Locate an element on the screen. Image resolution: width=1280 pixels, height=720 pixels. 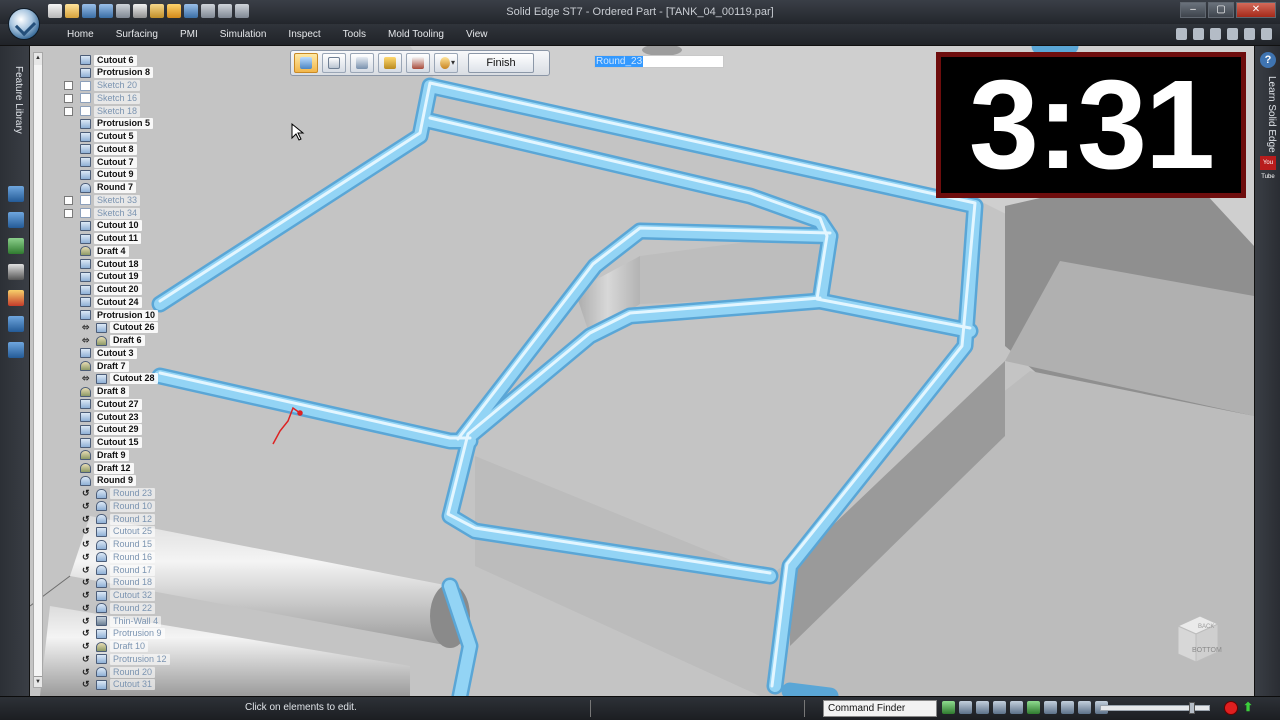
tab-pmi: PMI is located at coordinates (189, 35).